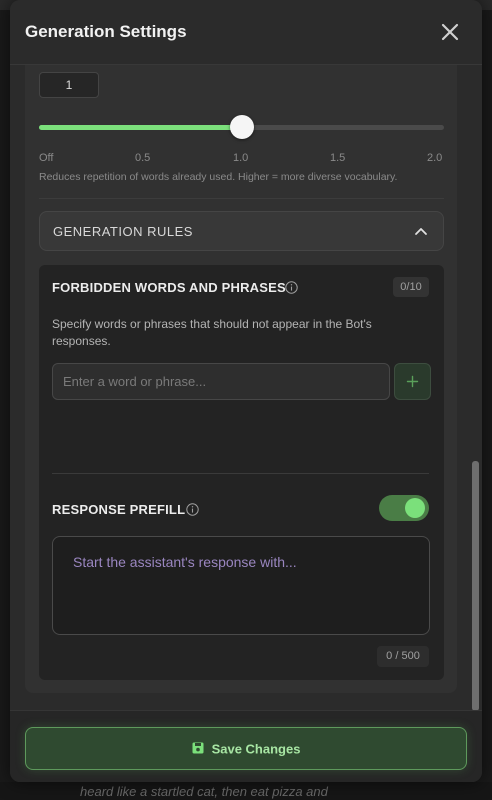 This screenshot has height=800, width=492. What do you see at coordinates (246, 32) in the screenshot?
I see `dialog-header: Generation Settings` at bounding box center [246, 32].